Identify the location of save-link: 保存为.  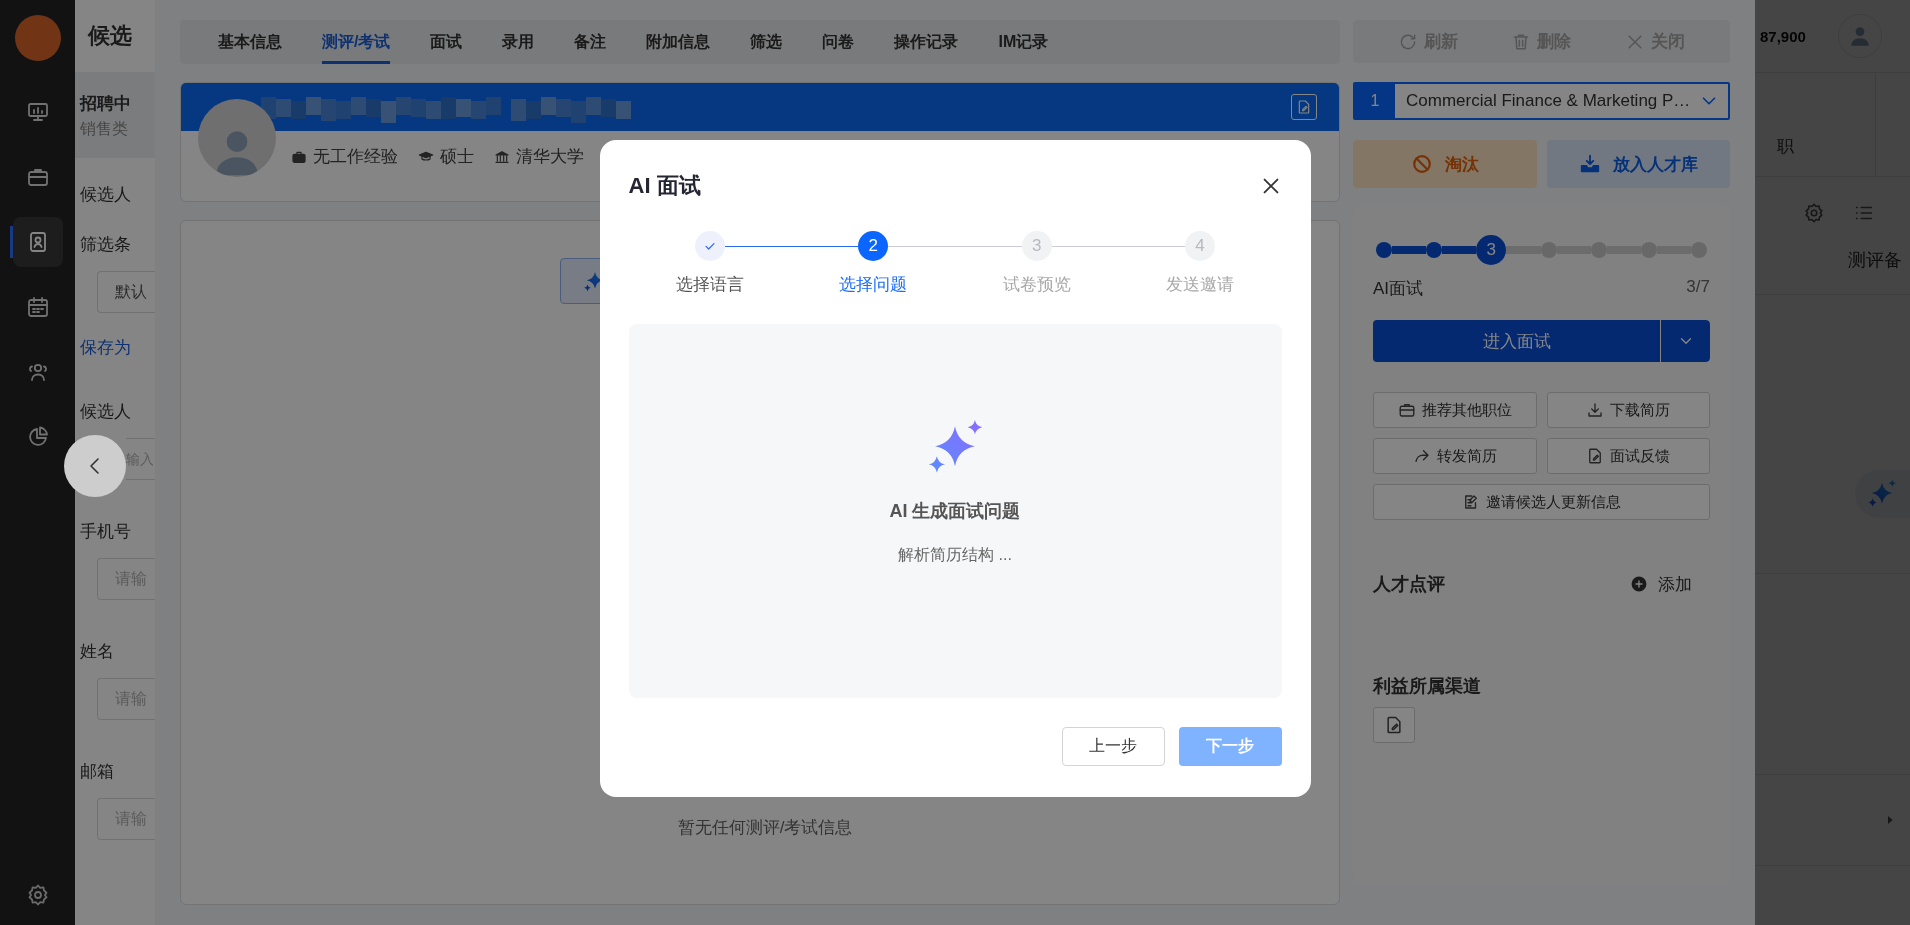
(105, 348).